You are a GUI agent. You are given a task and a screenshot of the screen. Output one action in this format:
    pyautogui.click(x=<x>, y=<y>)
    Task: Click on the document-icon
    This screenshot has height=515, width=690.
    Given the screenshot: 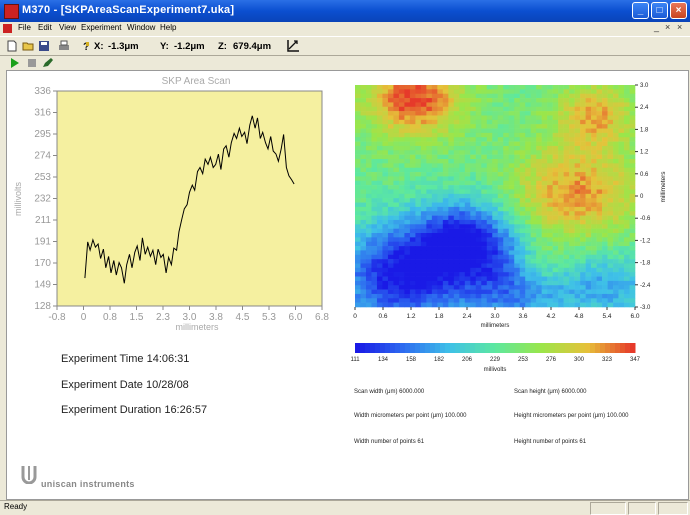 What is the action you would take?
    pyautogui.click(x=7, y=28)
    